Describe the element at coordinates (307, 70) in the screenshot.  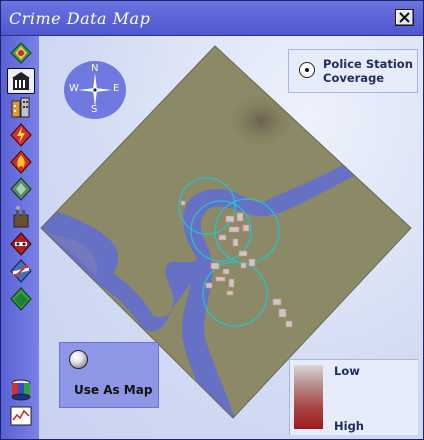
I see `police-station-marker-icon` at that location.